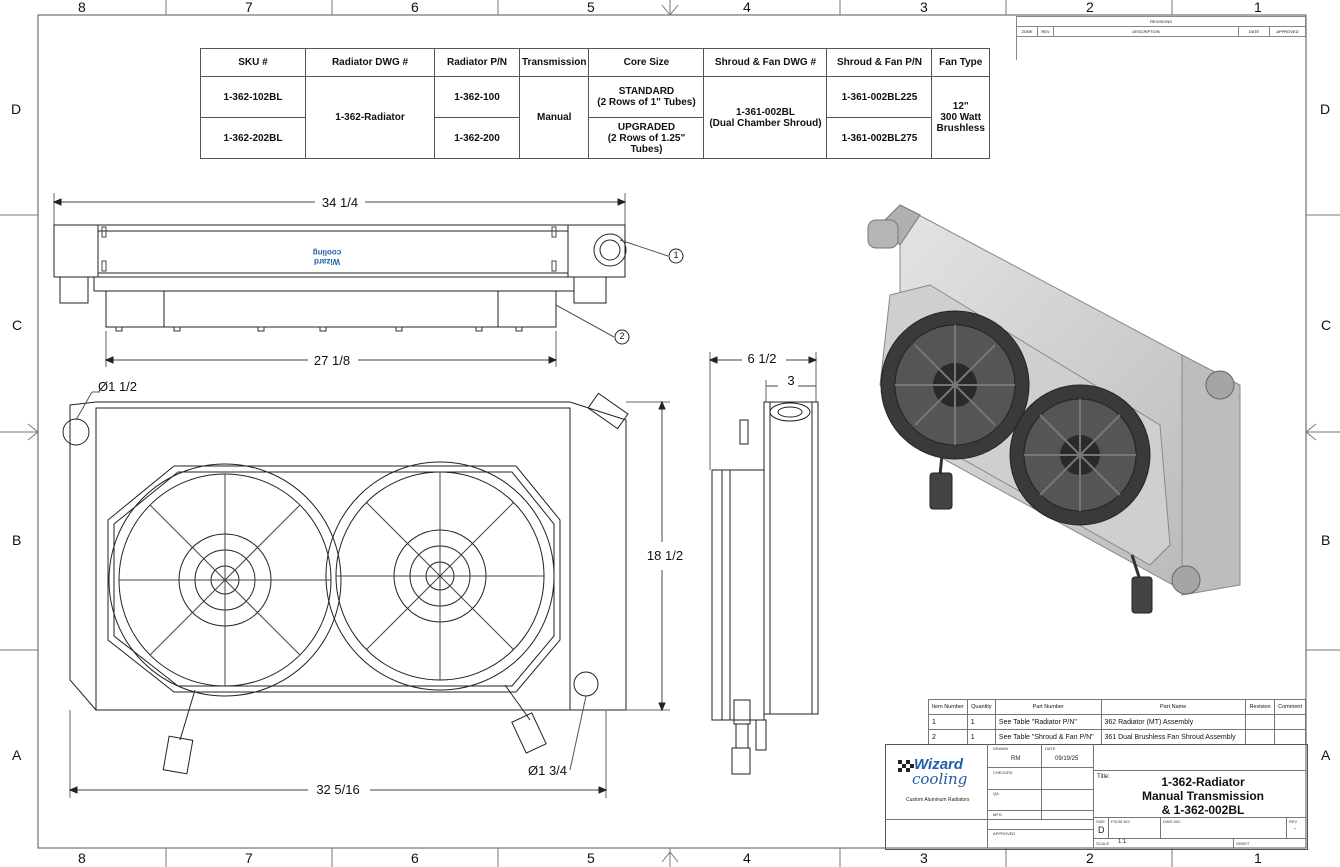  I want to click on zone-row-d: D, so click(16, 109).